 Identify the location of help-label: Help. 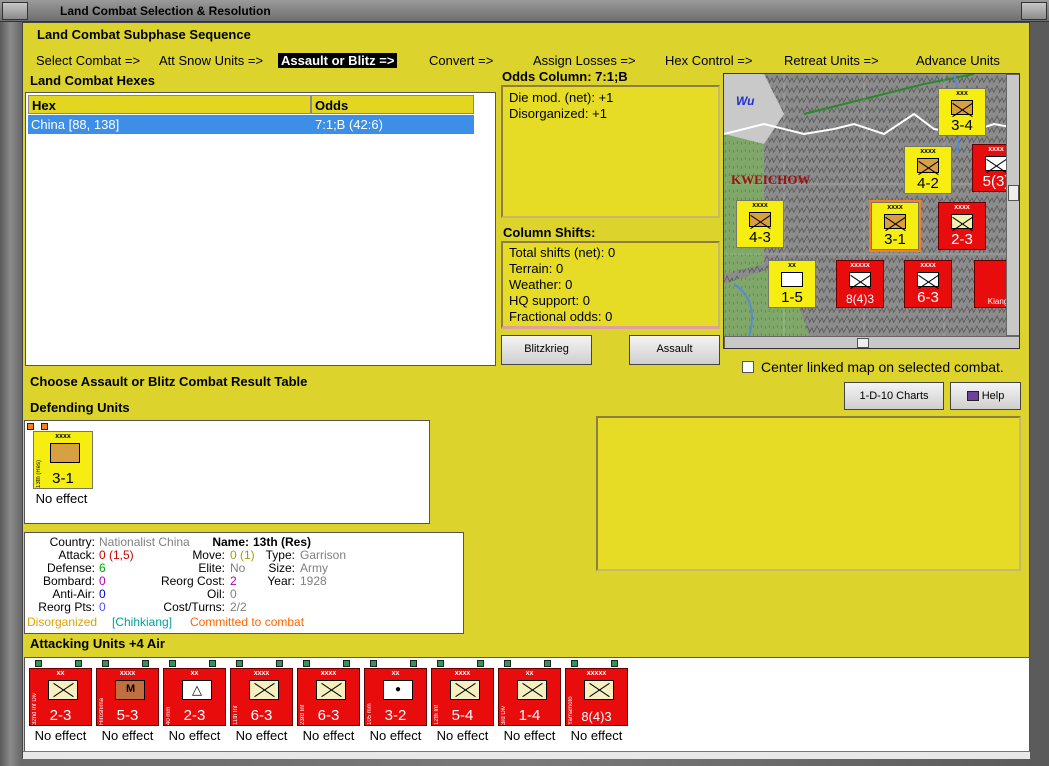
(993, 396).